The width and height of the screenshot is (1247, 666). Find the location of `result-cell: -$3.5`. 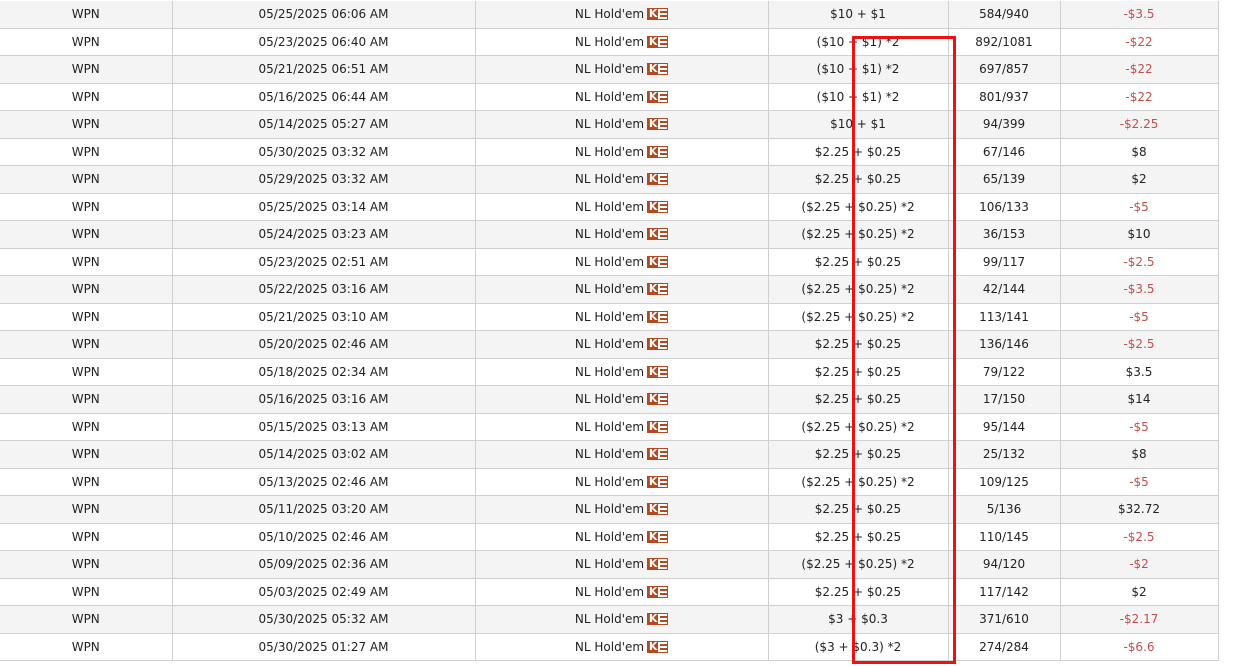

result-cell: -$3.5 is located at coordinates (1139, 15).